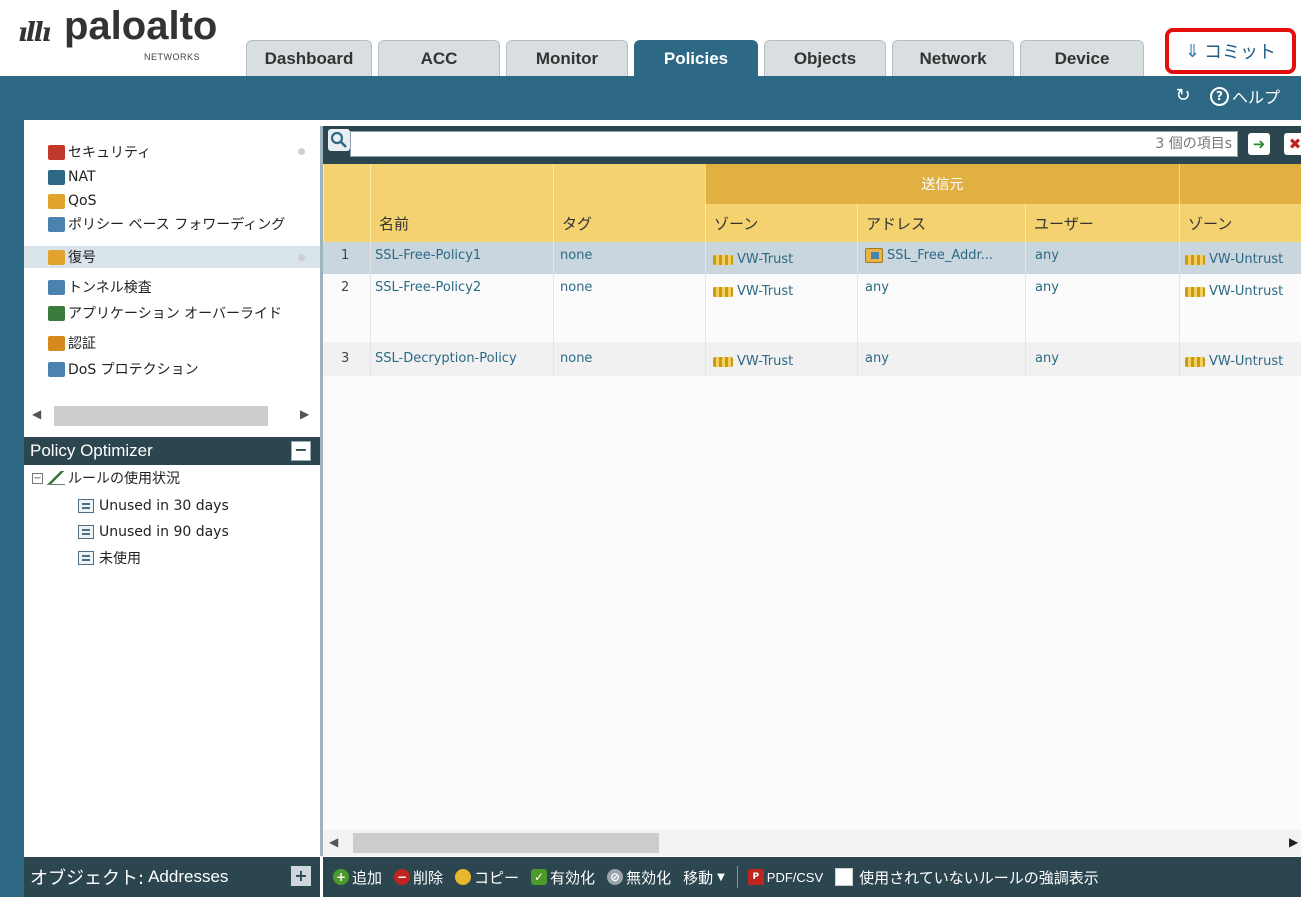 This screenshot has width=1301, height=897. I want to click on column-header-tag: タグ, so click(629, 223).